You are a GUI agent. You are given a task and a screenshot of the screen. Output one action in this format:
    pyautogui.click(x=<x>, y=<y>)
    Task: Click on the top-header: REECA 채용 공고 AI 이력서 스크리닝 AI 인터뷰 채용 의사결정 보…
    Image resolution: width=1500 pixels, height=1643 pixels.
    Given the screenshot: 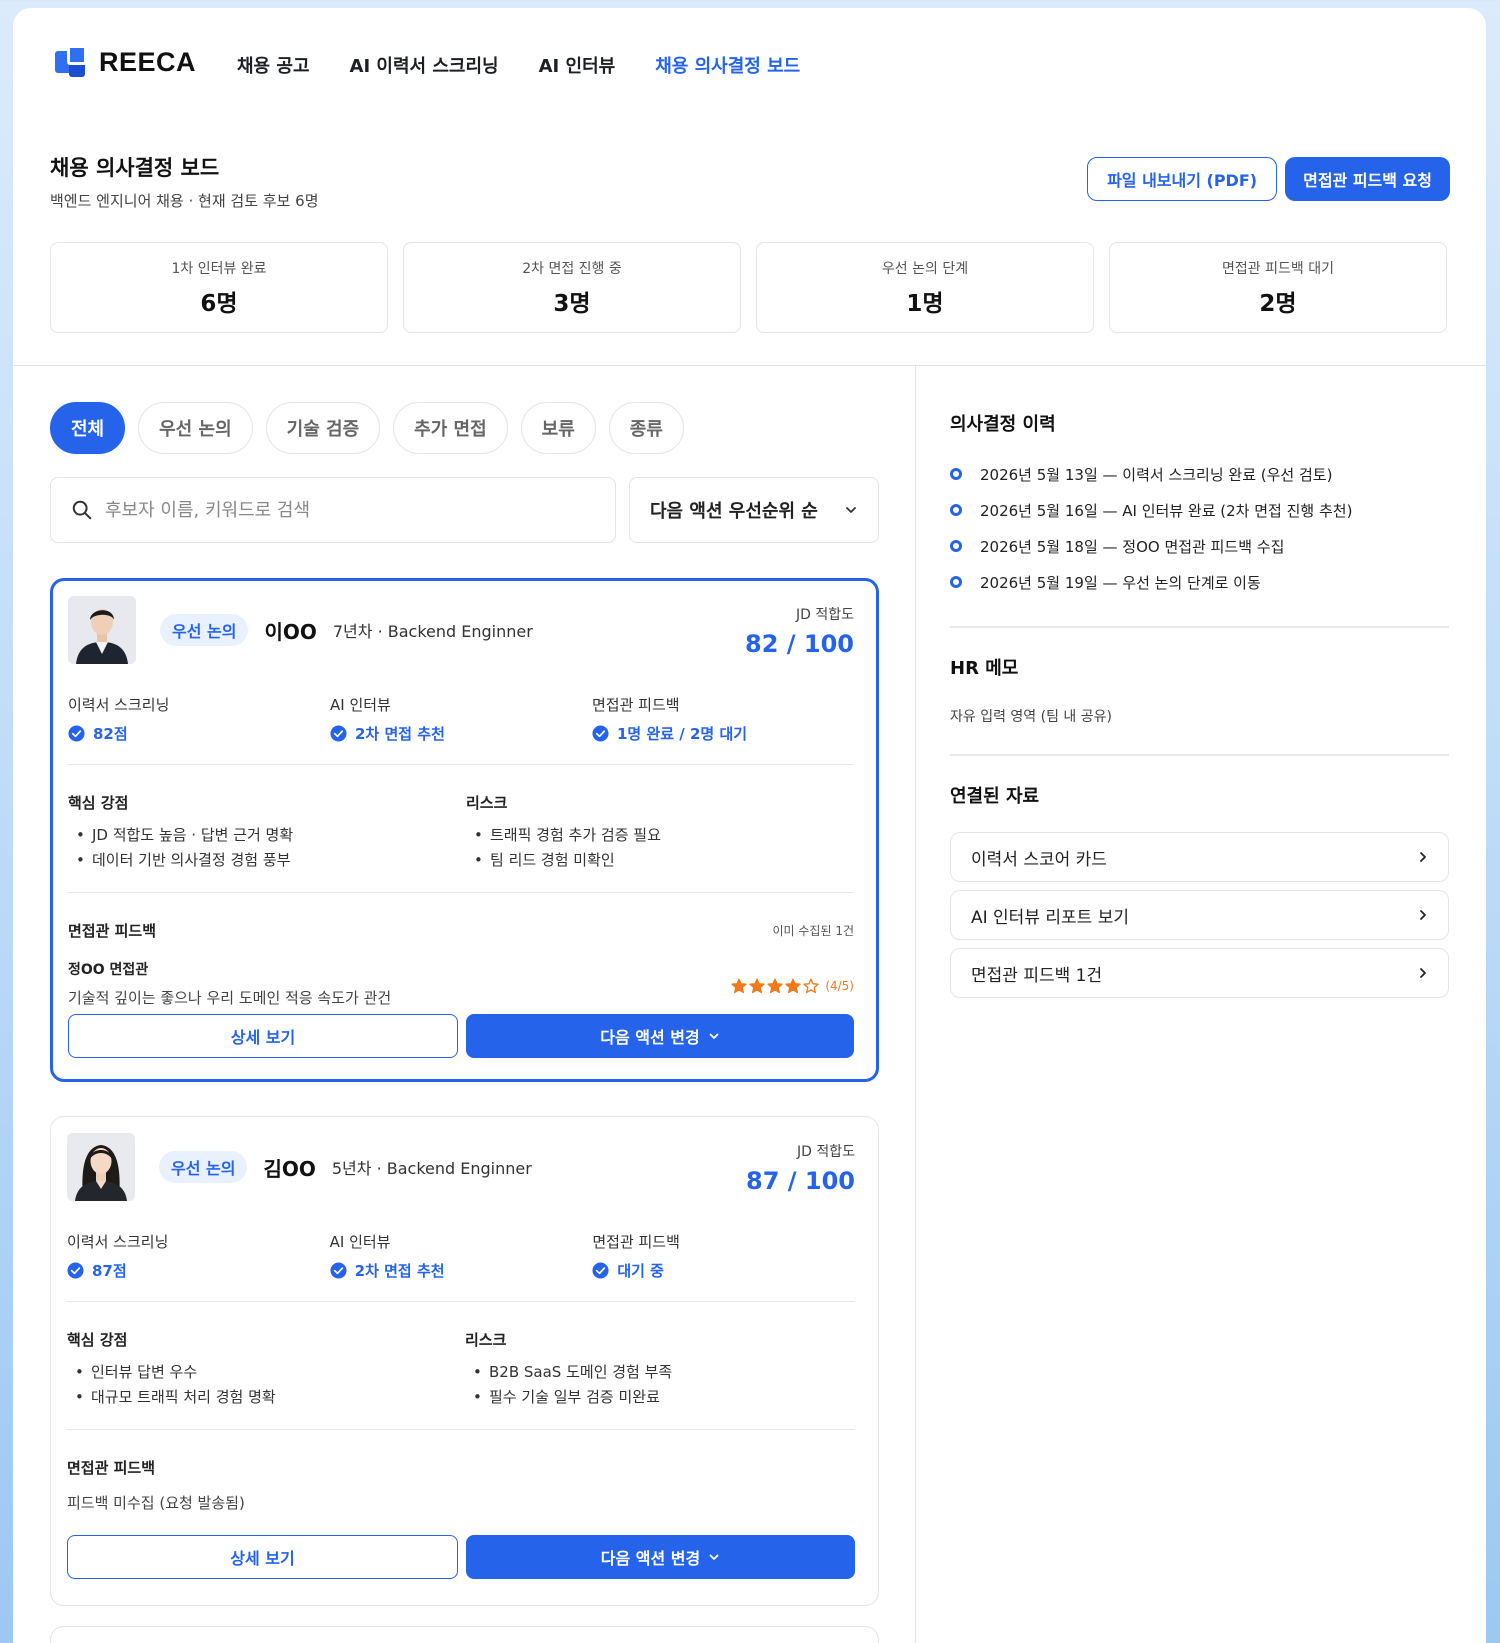 What is the action you would take?
    pyautogui.click(x=749, y=63)
    